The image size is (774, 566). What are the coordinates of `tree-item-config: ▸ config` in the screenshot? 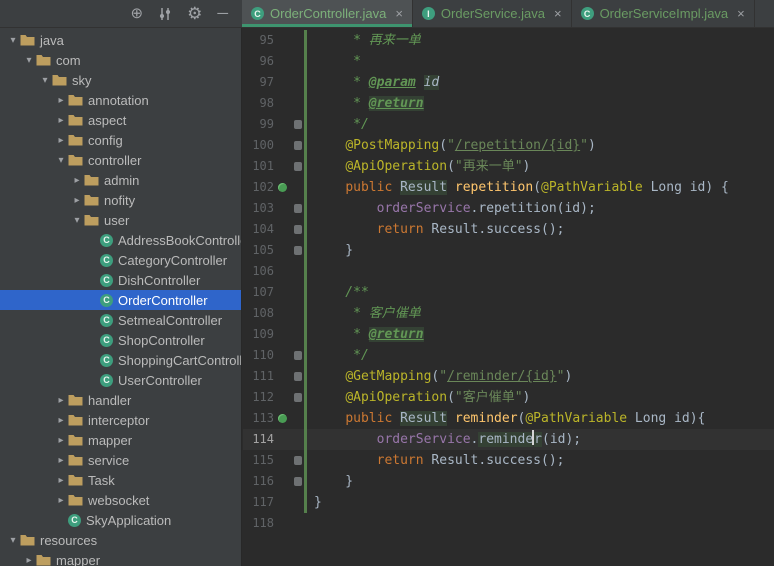 It's located at (120, 140).